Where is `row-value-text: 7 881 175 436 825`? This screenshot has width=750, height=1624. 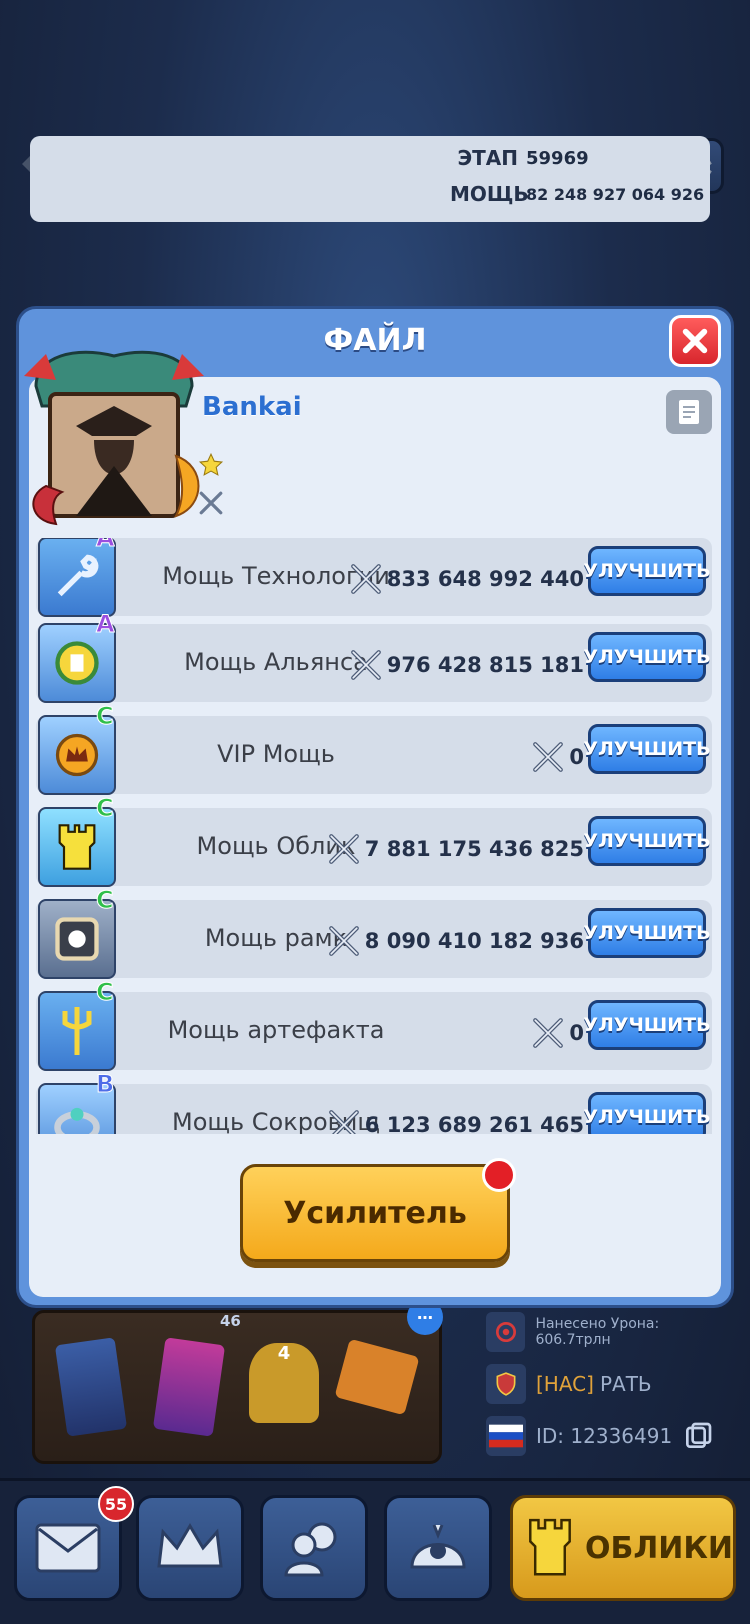 row-value-text: 7 881 175 436 825 is located at coordinates (474, 849).